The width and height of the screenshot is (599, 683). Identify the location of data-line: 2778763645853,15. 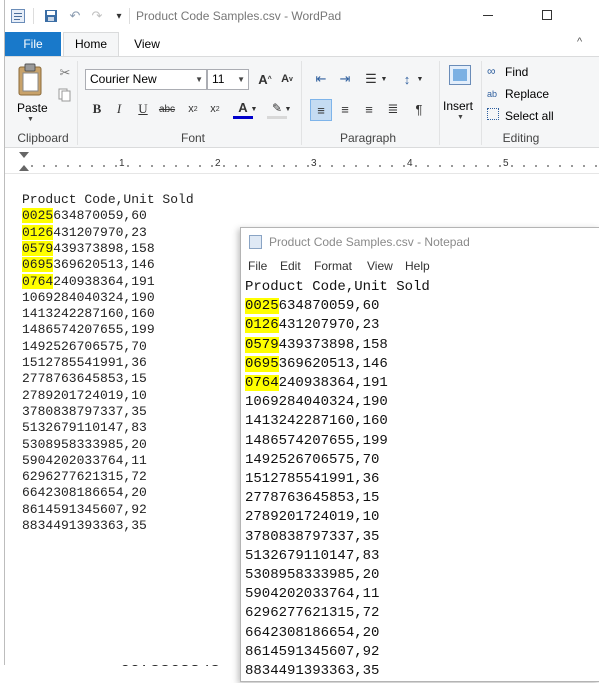
(312, 498).